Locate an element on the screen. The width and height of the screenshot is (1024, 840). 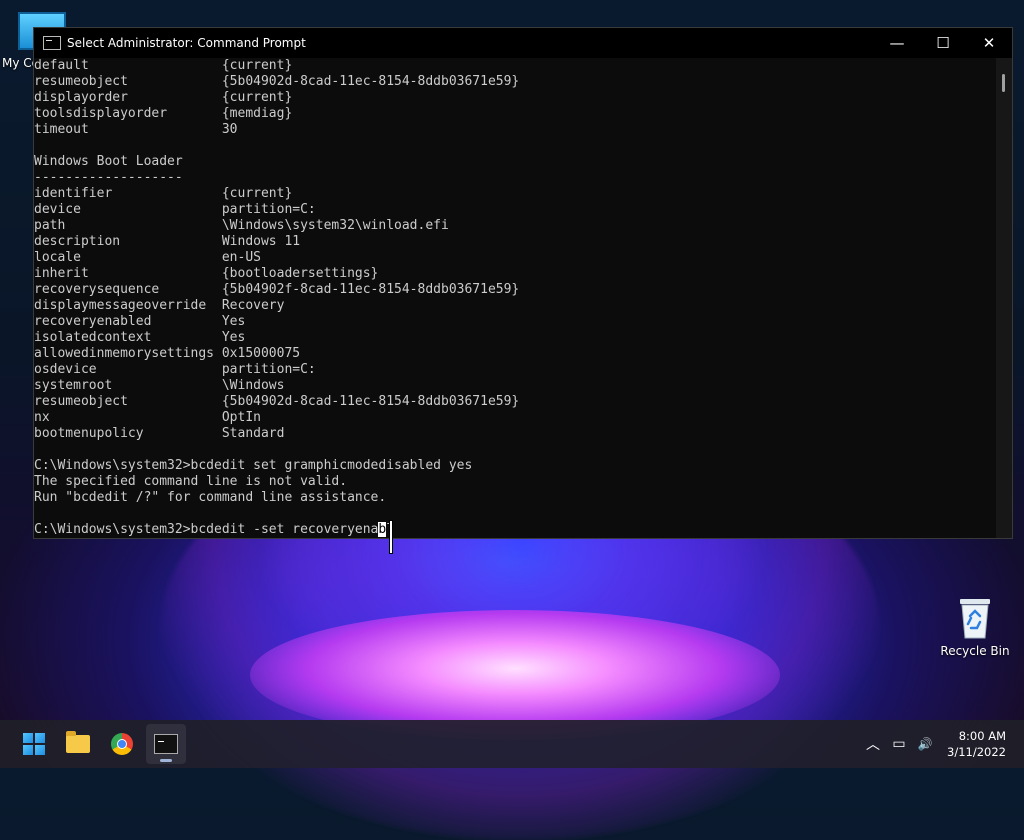
recycle-bin-icon is located at coordinates (975, 618).